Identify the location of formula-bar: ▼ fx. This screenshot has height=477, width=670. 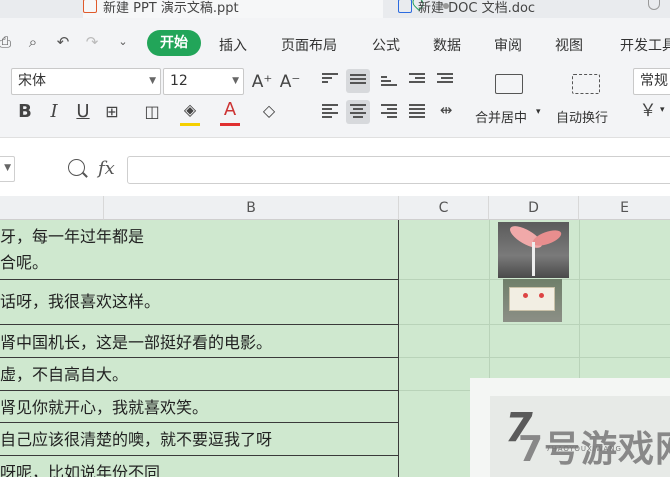
(335, 170).